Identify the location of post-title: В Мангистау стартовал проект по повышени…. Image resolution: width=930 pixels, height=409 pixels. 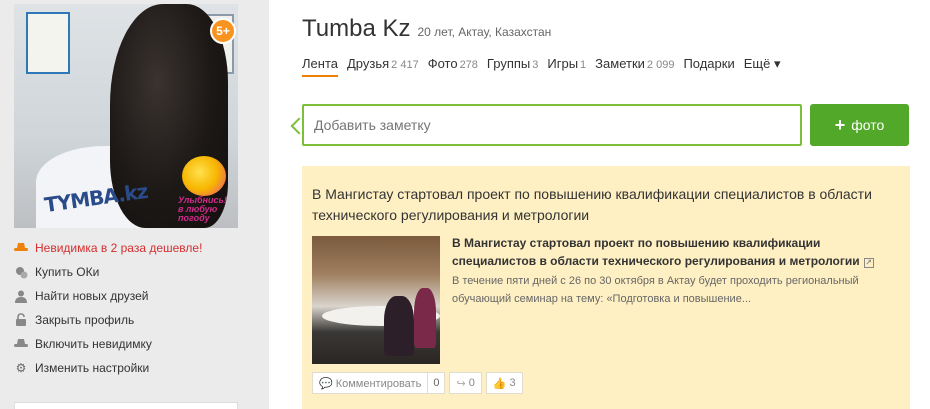
(592, 204).